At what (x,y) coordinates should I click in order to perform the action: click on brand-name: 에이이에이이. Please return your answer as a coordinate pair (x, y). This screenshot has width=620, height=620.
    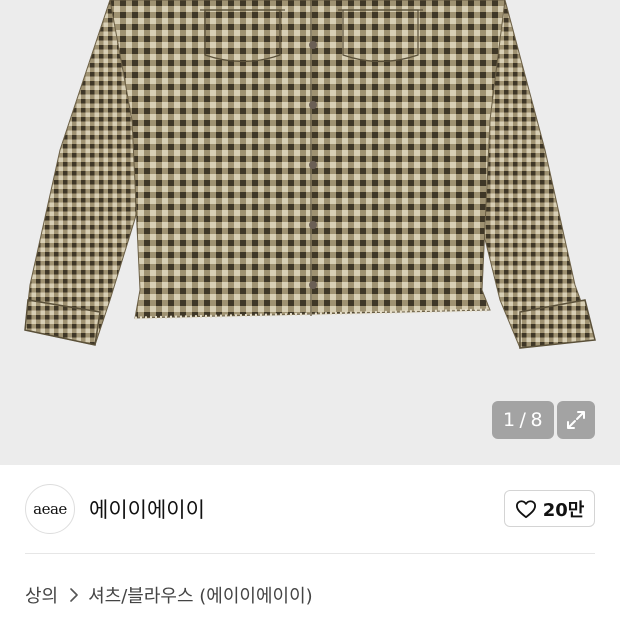
    Looking at the image, I should click on (147, 509).